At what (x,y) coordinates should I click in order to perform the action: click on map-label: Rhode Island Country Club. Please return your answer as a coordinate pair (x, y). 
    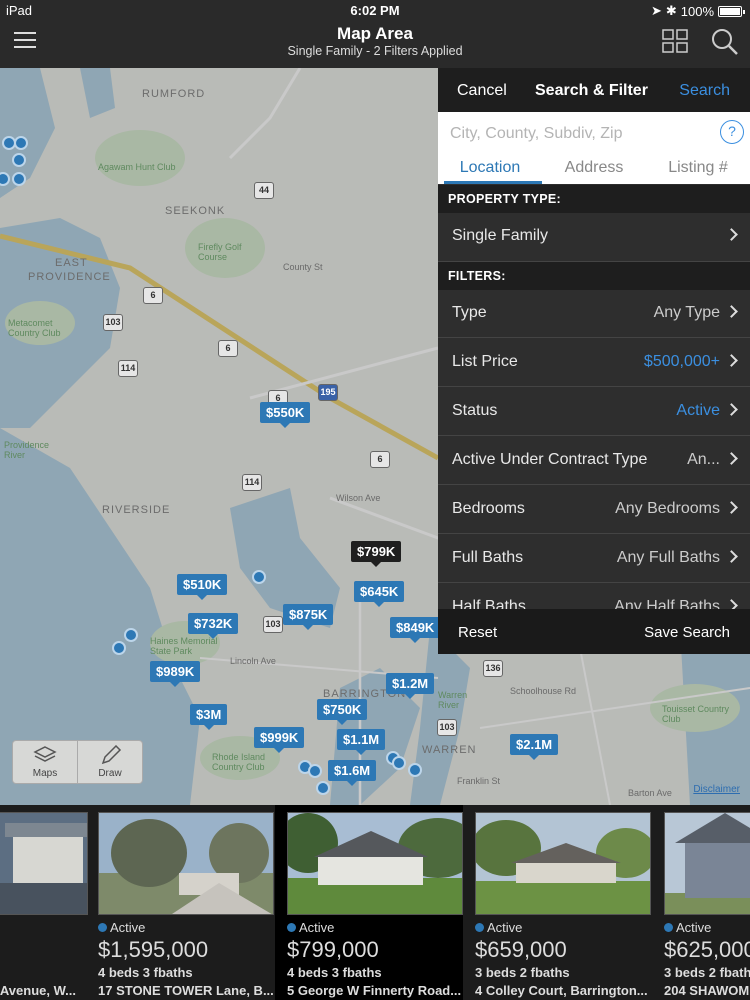
    Looking at the image, I should click on (239, 762).